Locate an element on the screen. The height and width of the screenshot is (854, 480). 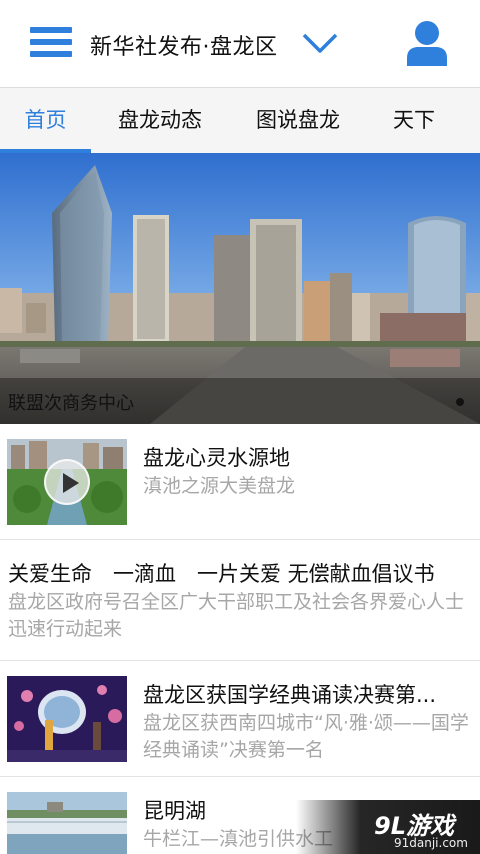
tab-home: 首页 is located at coordinates (45, 120).